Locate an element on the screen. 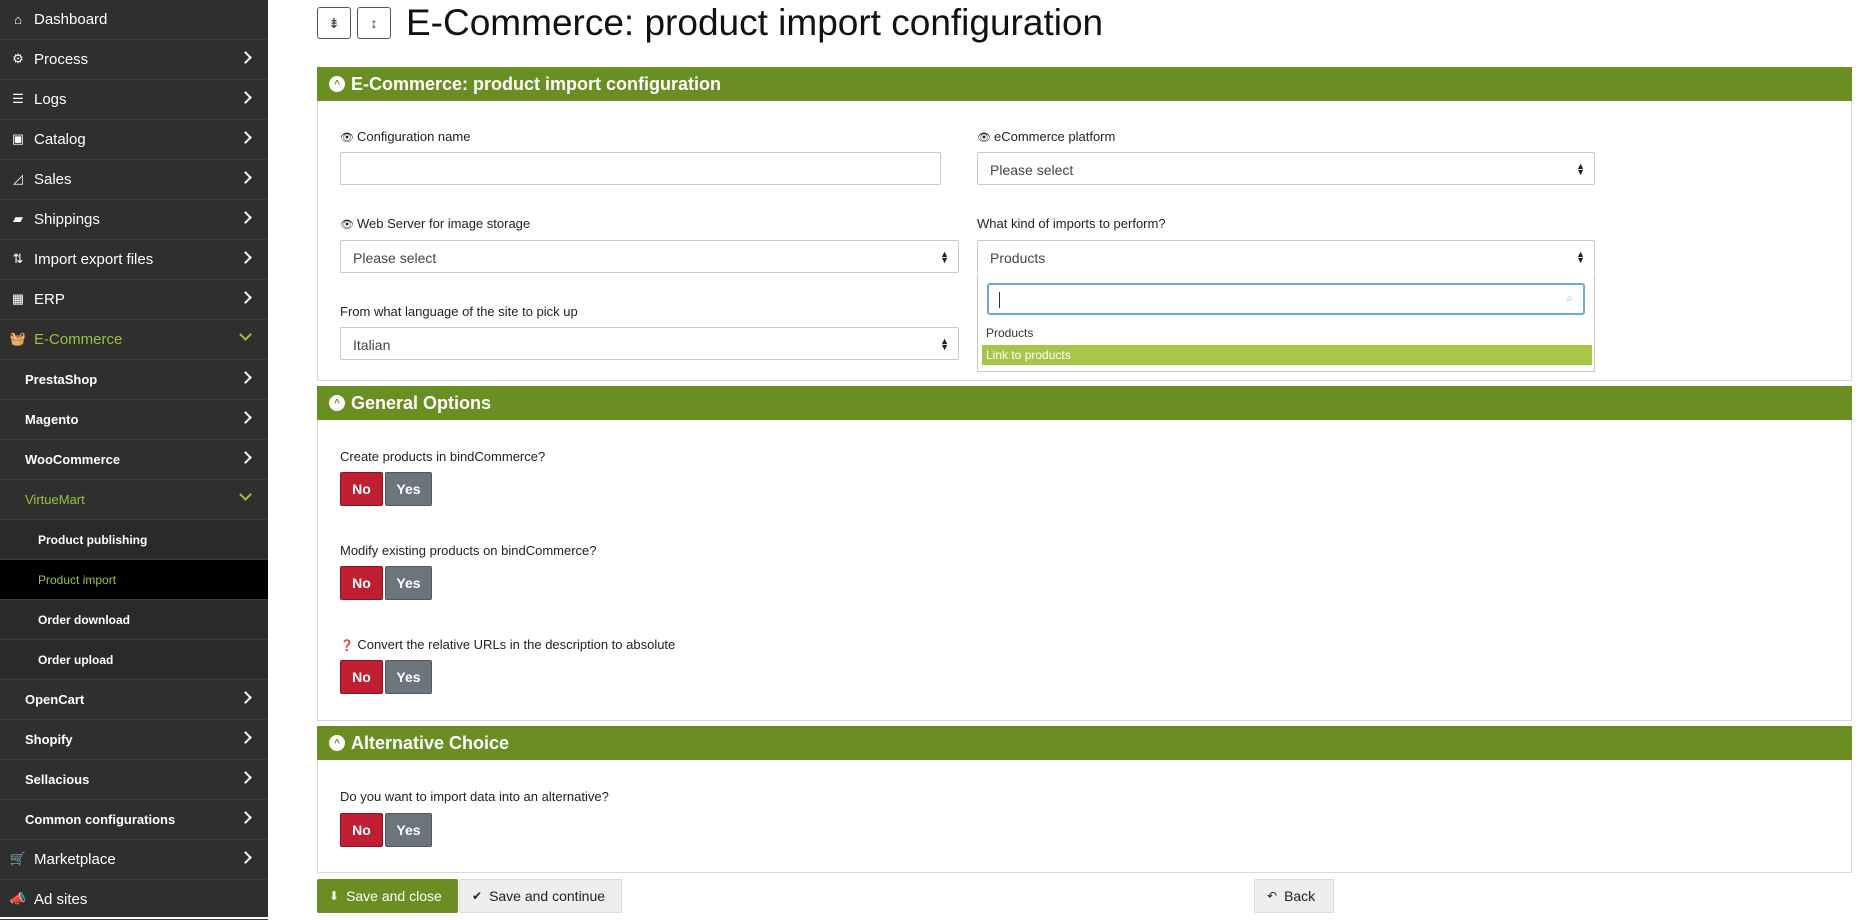  sidebar-item-shippings: ▰ Shippings is located at coordinates (134, 220).